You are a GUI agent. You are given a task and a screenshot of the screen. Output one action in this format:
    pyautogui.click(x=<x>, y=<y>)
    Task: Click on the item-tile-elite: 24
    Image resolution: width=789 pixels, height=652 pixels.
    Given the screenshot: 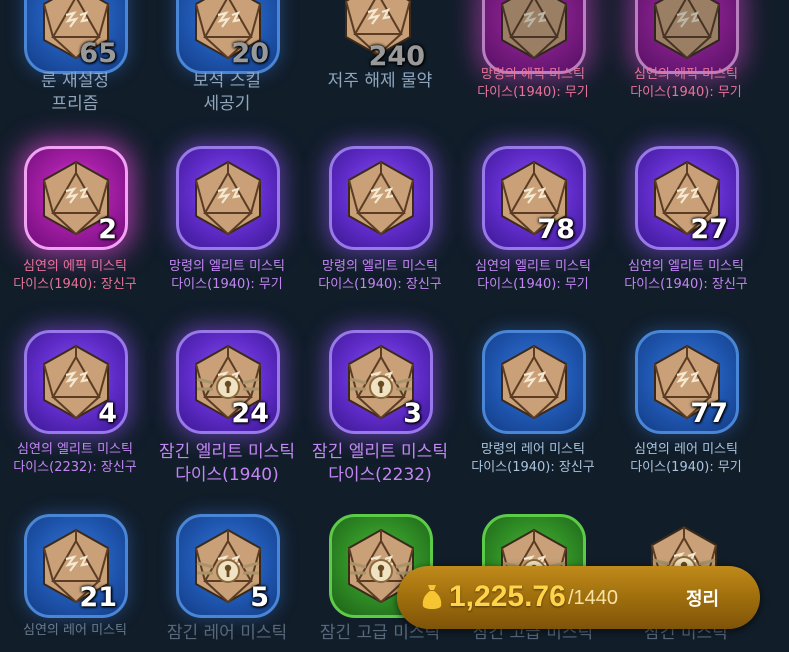 What is the action you would take?
    pyautogui.click(x=228, y=382)
    